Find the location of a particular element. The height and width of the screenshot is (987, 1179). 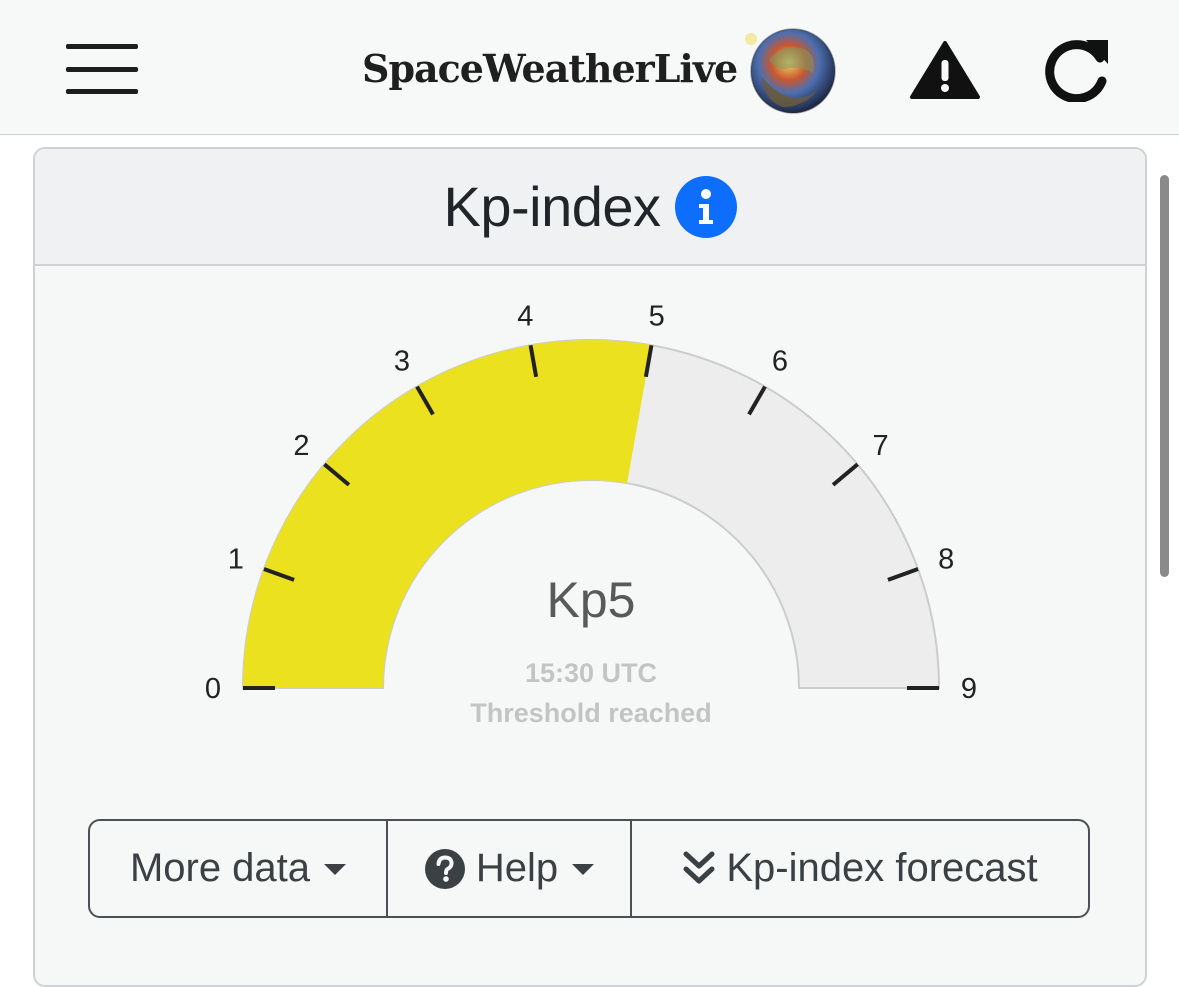

more-data-button: More data is located at coordinates (238, 868).